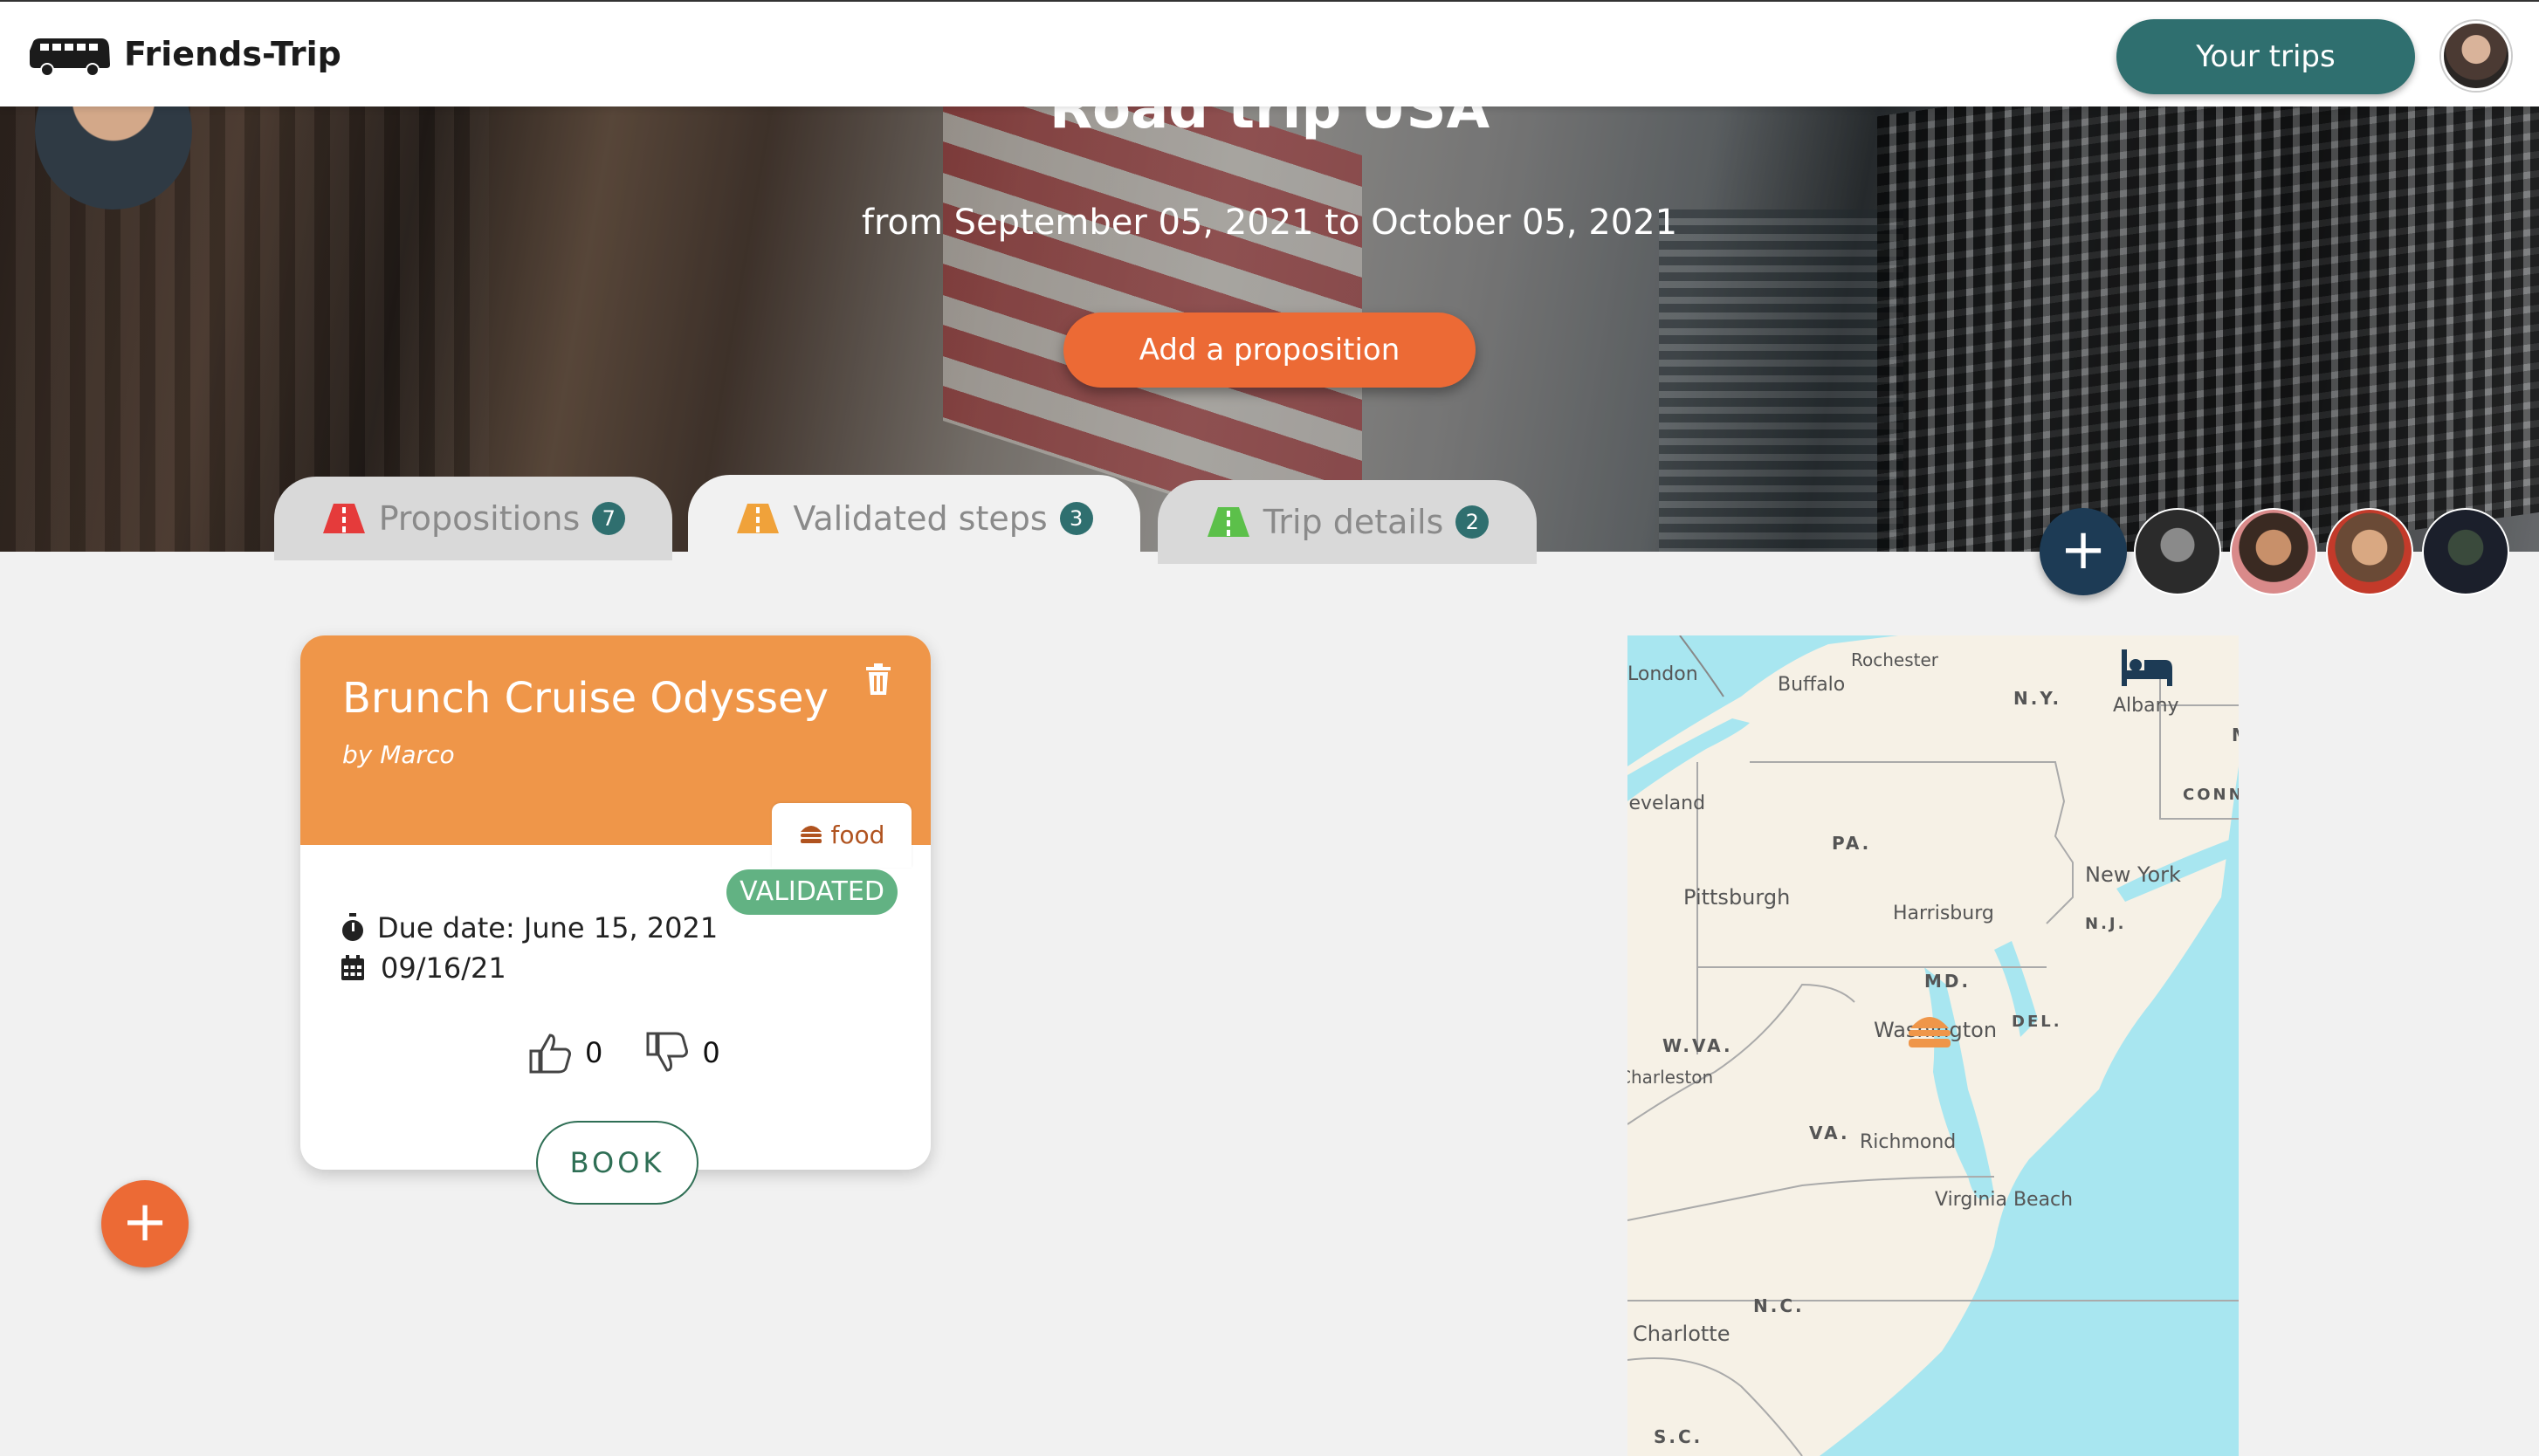  What do you see at coordinates (1909, 1142) in the screenshot?
I see `map-label: Richmond` at bounding box center [1909, 1142].